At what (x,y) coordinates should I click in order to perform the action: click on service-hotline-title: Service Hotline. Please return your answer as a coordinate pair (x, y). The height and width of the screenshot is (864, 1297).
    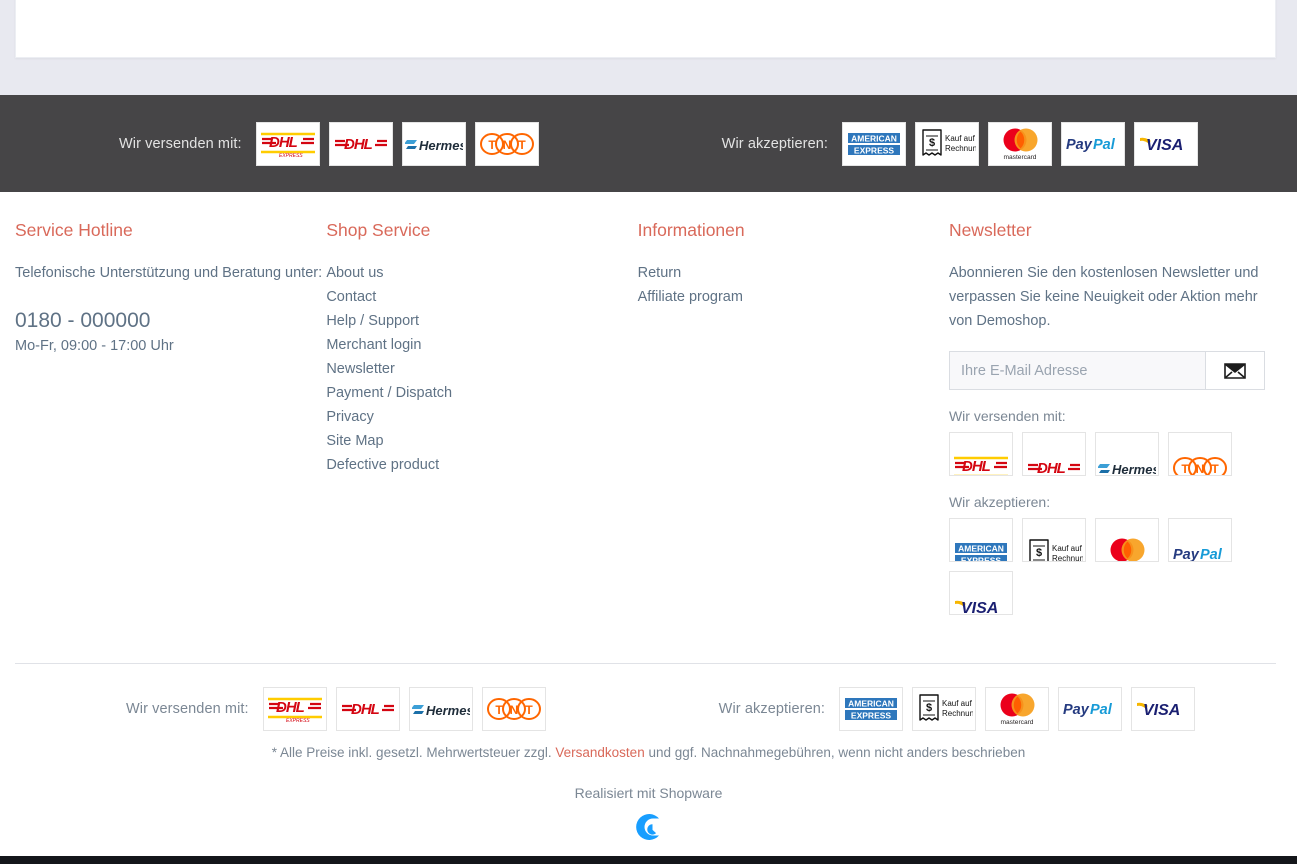
    Looking at the image, I should click on (74, 230).